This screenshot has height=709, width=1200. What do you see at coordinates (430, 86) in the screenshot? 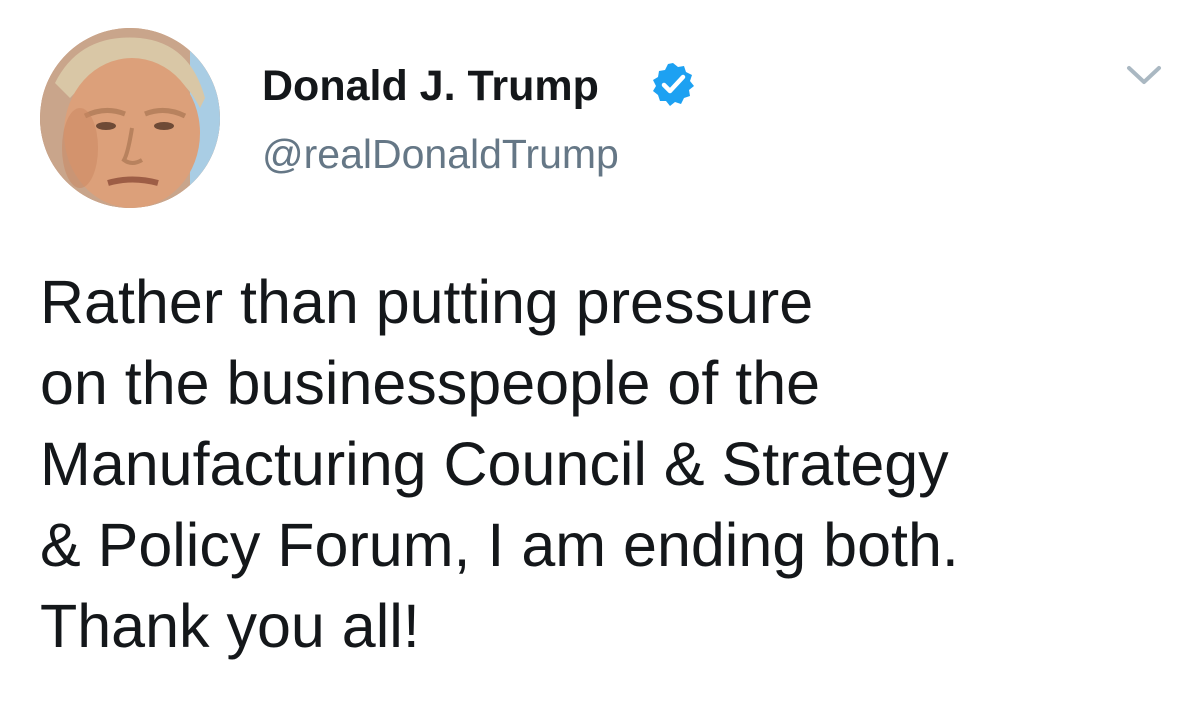
I see `author-display-name: Donald J. Trump` at bounding box center [430, 86].